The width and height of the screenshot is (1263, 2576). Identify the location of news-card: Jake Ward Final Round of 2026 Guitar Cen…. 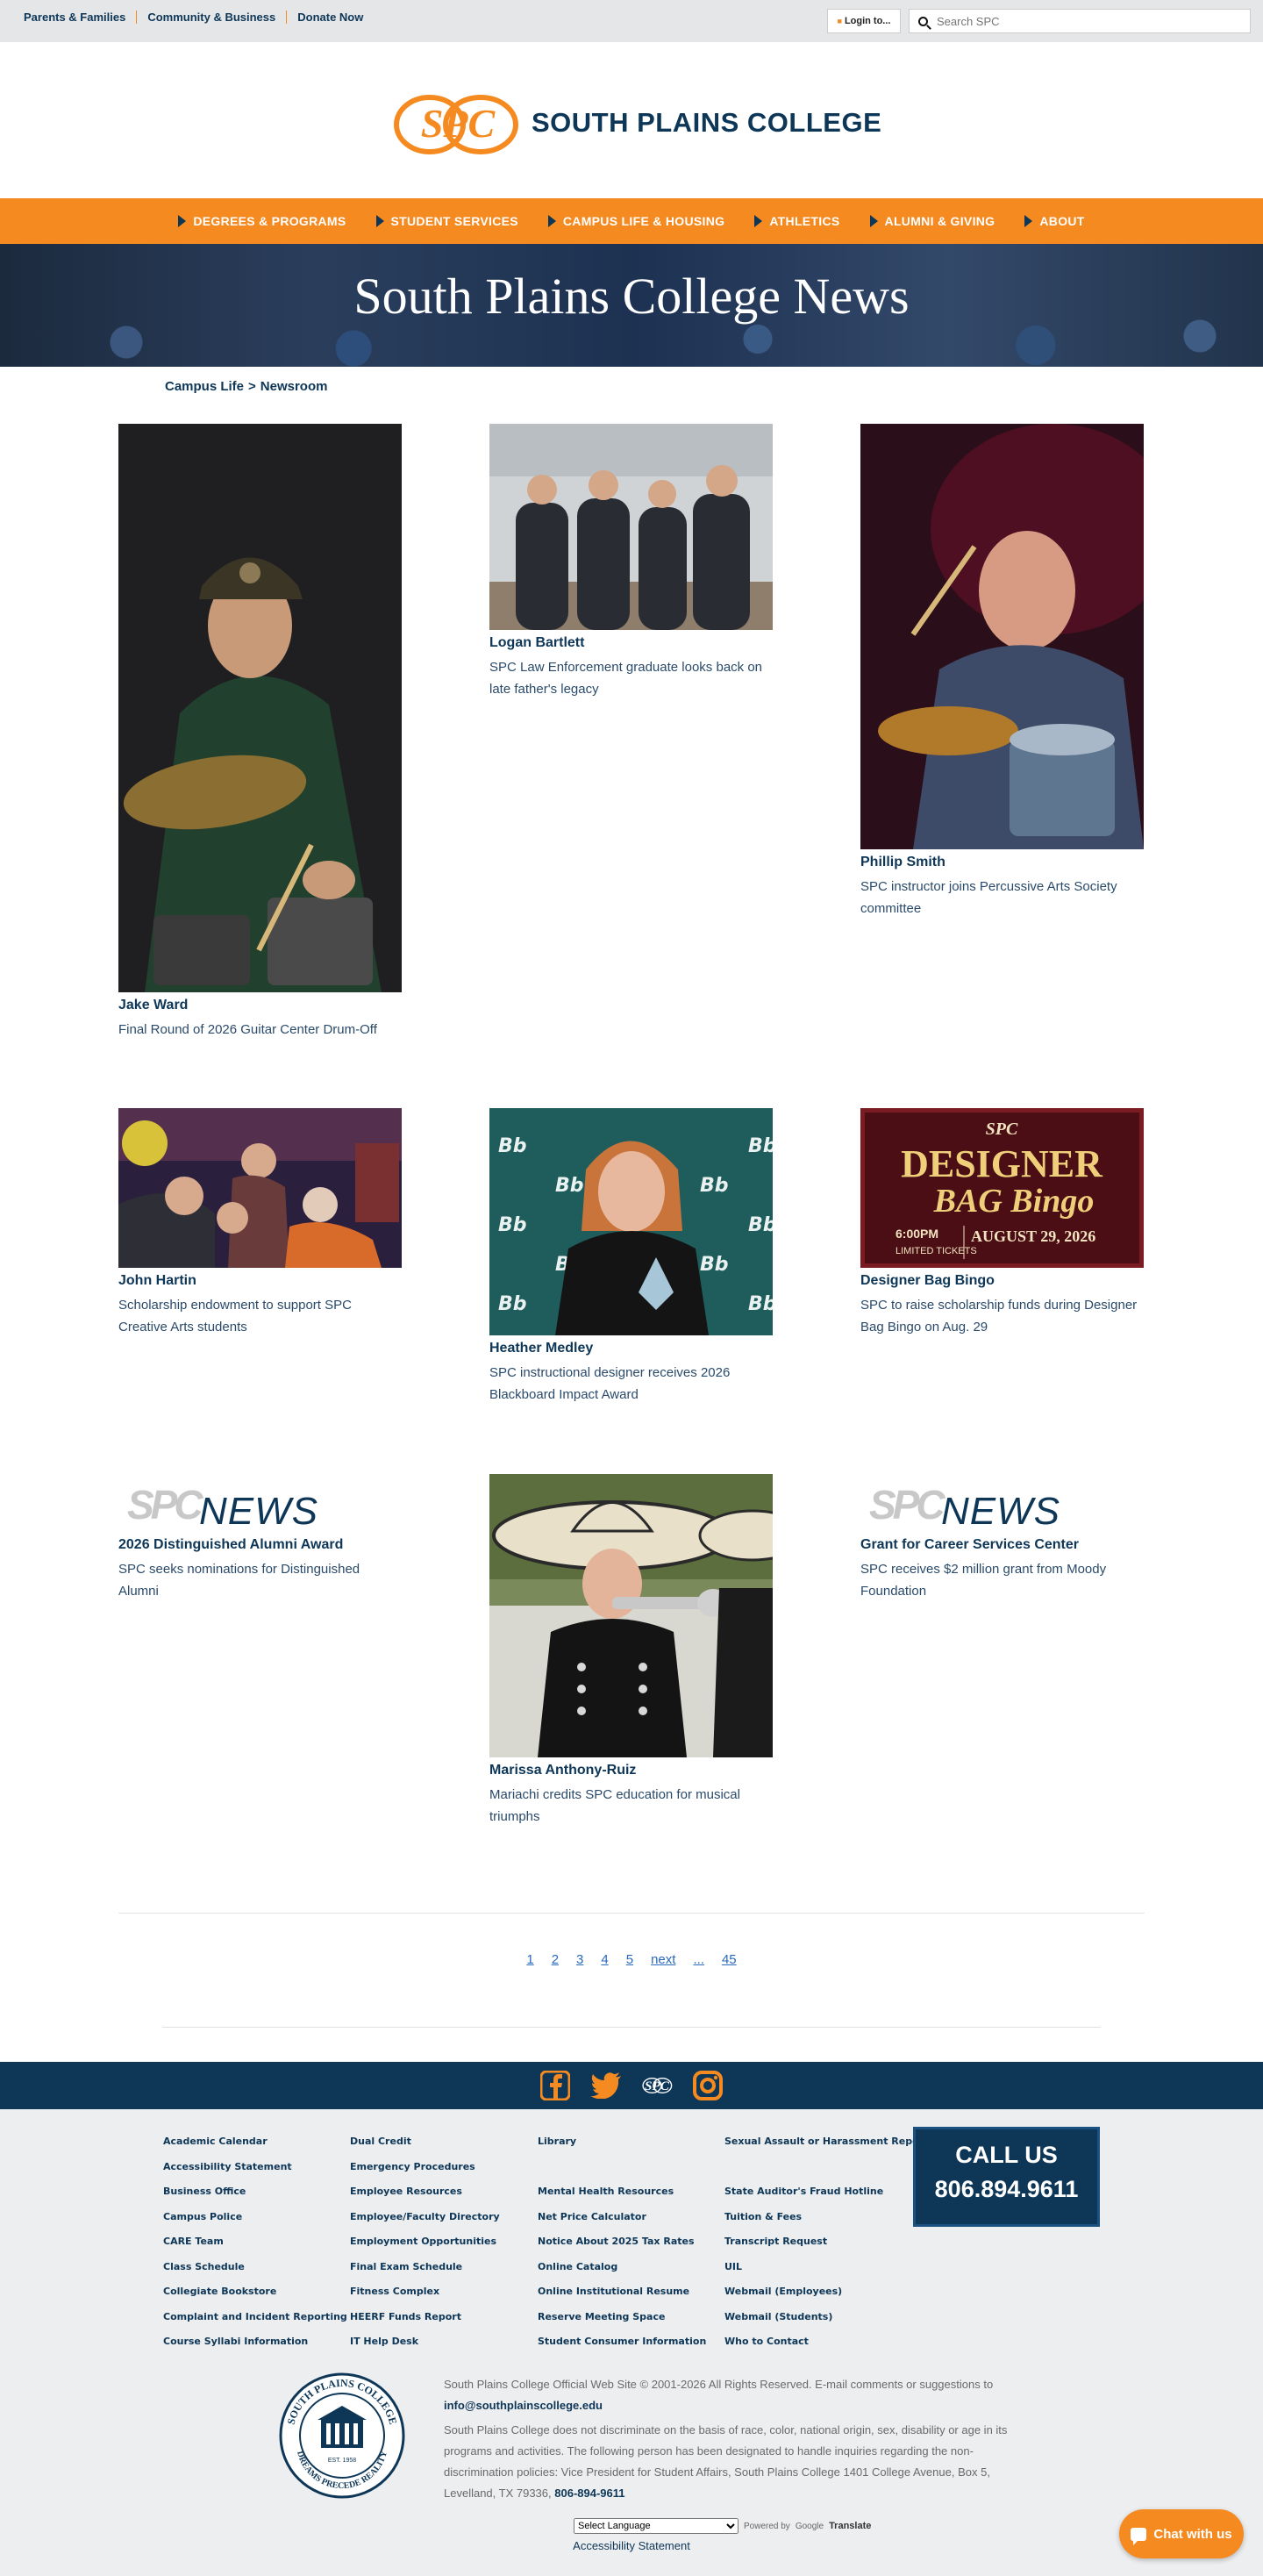
(260, 732).